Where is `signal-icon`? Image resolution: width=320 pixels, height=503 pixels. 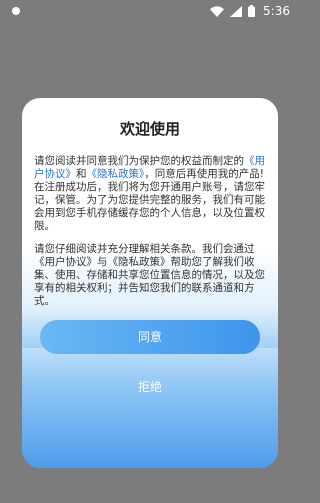
signal-icon is located at coordinates (236, 11).